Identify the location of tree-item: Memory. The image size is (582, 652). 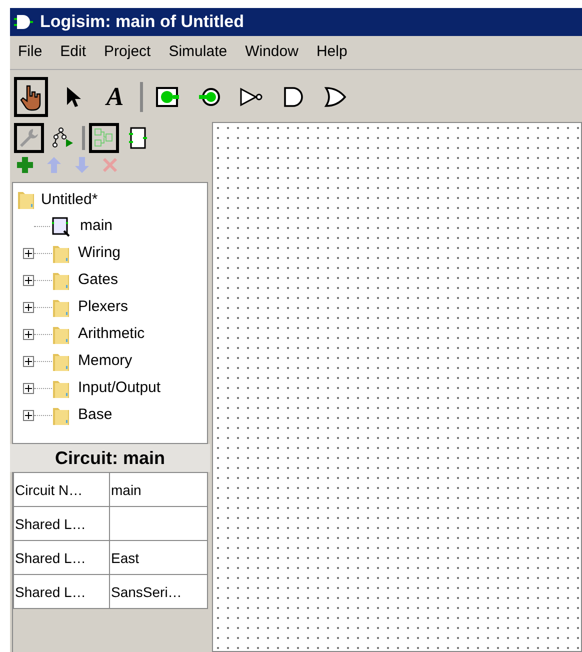
(105, 361).